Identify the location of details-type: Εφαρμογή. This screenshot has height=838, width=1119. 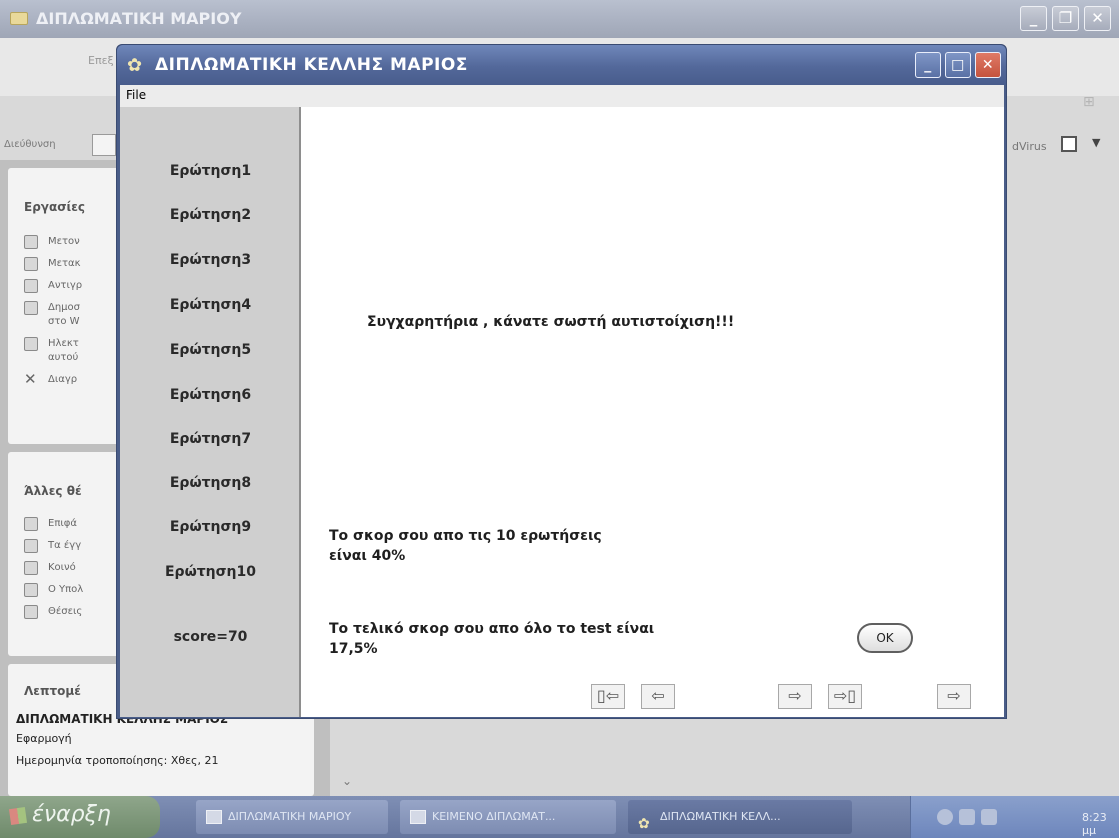
(44, 738).